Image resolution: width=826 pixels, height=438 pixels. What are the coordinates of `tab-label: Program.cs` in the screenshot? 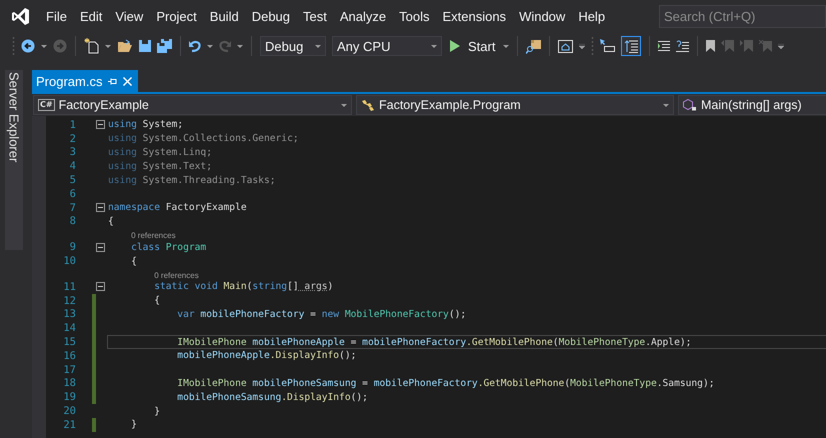 It's located at (69, 81).